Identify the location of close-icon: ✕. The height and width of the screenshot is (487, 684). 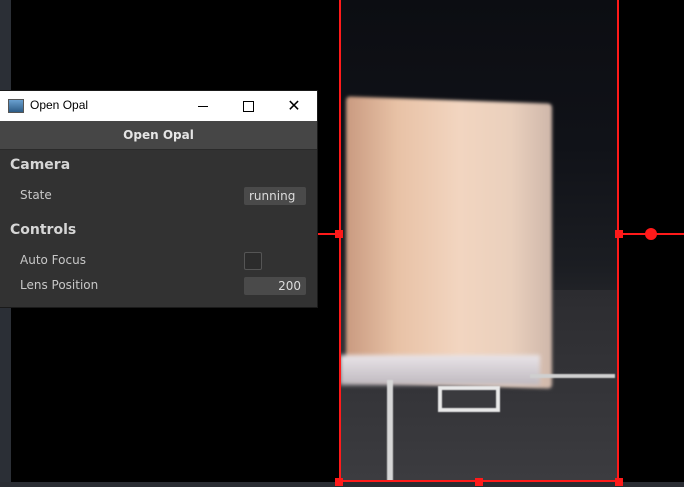
(294, 105).